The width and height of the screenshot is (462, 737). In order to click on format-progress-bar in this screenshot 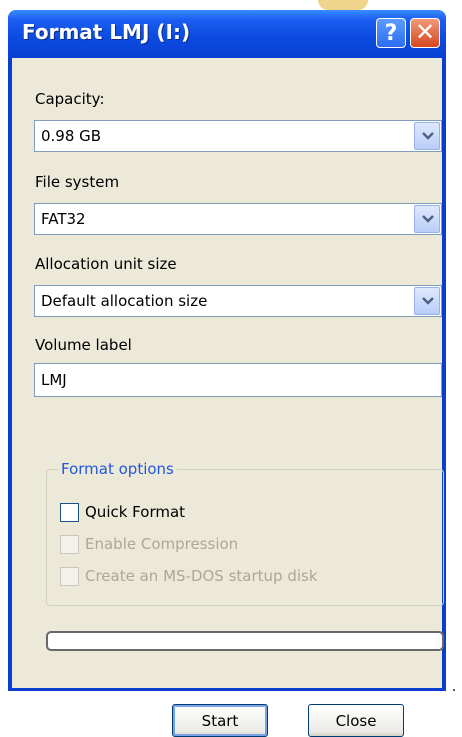, I will do `click(245, 641)`.